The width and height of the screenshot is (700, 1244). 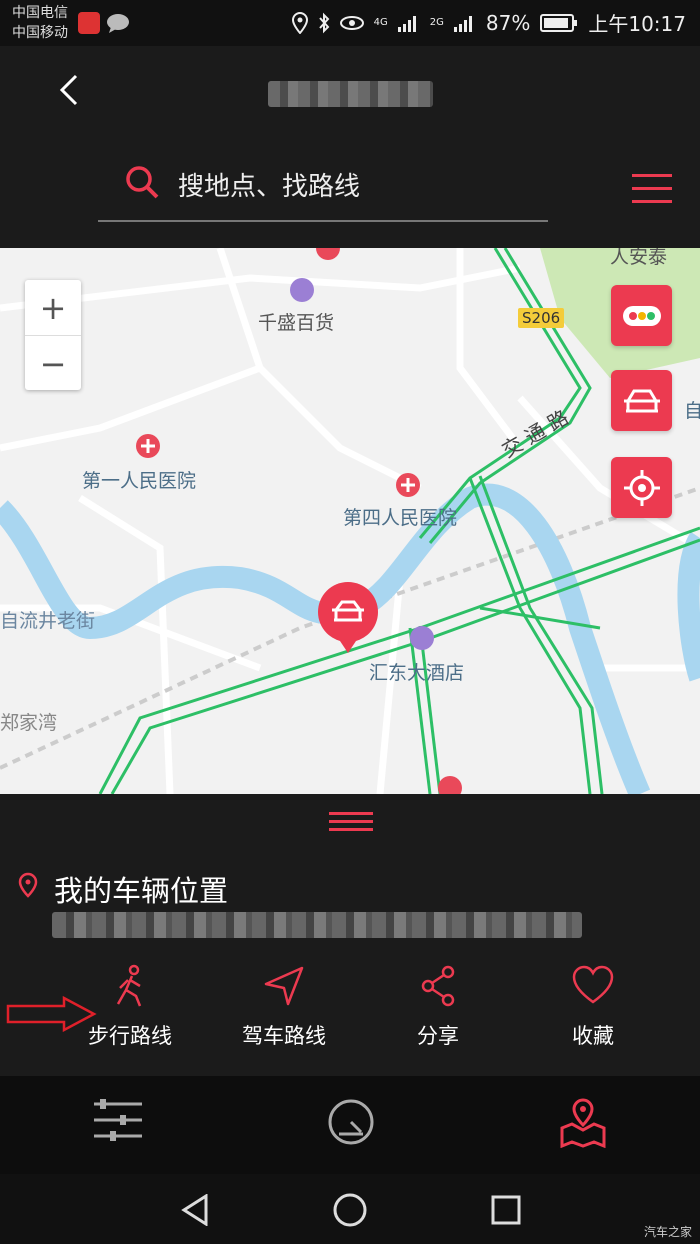 I want to click on annotation-arrow-icon, so click(x=51, y=1014).